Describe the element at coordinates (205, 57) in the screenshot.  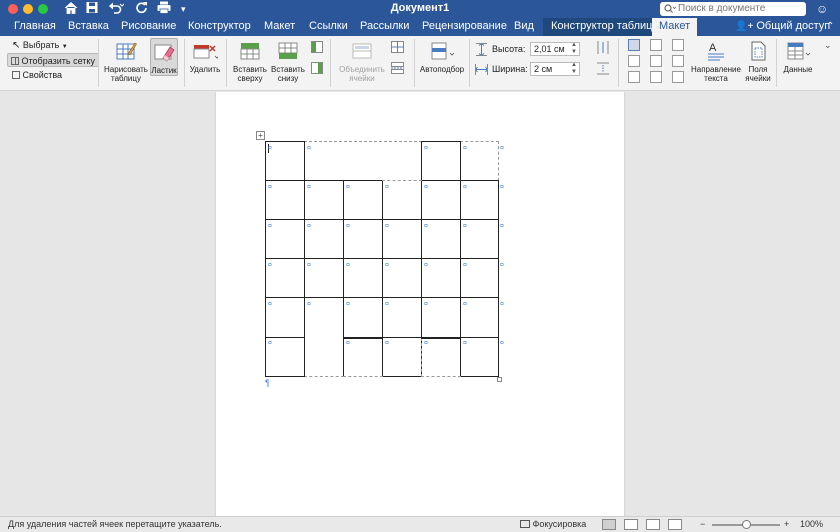
I see `delete-button: Удалить` at that location.